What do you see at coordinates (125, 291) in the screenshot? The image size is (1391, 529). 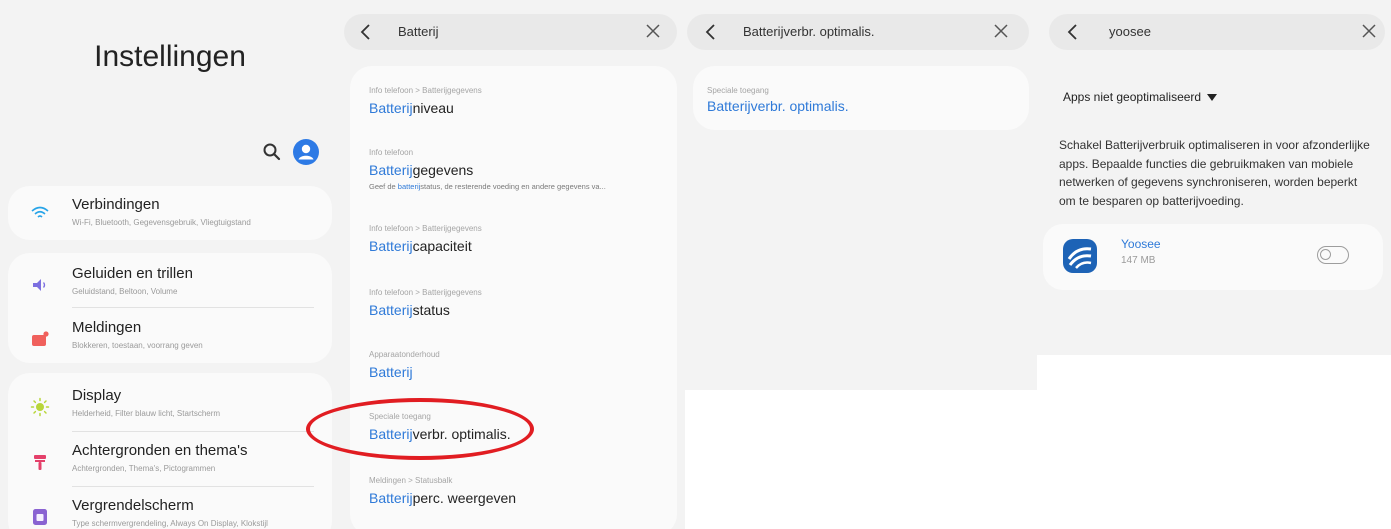 I see `settings-item-subtitle: Geluidstand, Beltoon, Volume` at bounding box center [125, 291].